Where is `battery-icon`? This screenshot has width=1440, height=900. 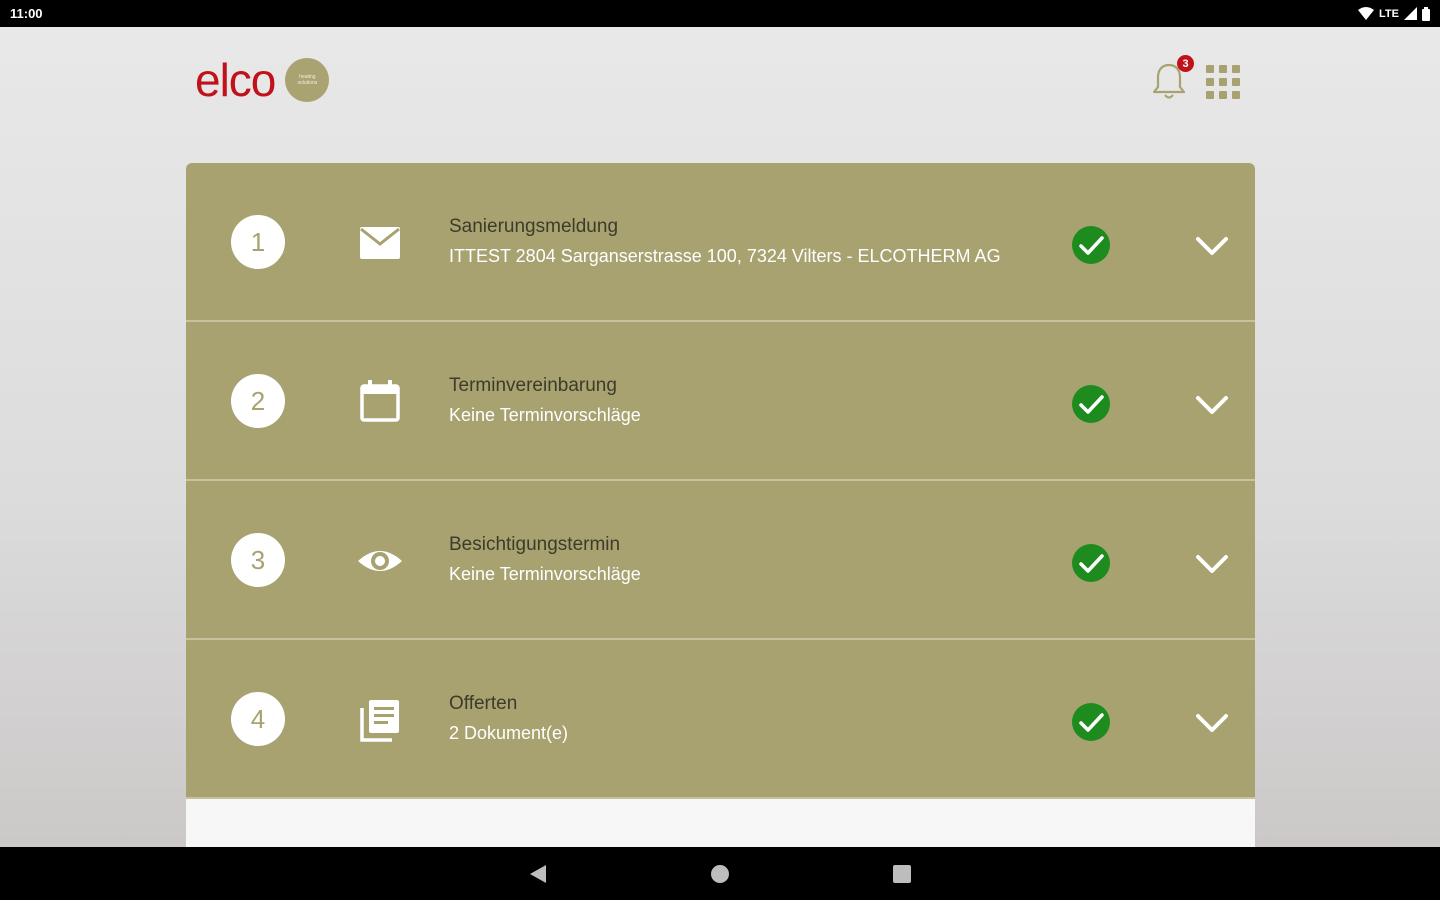 battery-icon is located at coordinates (1426, 13).